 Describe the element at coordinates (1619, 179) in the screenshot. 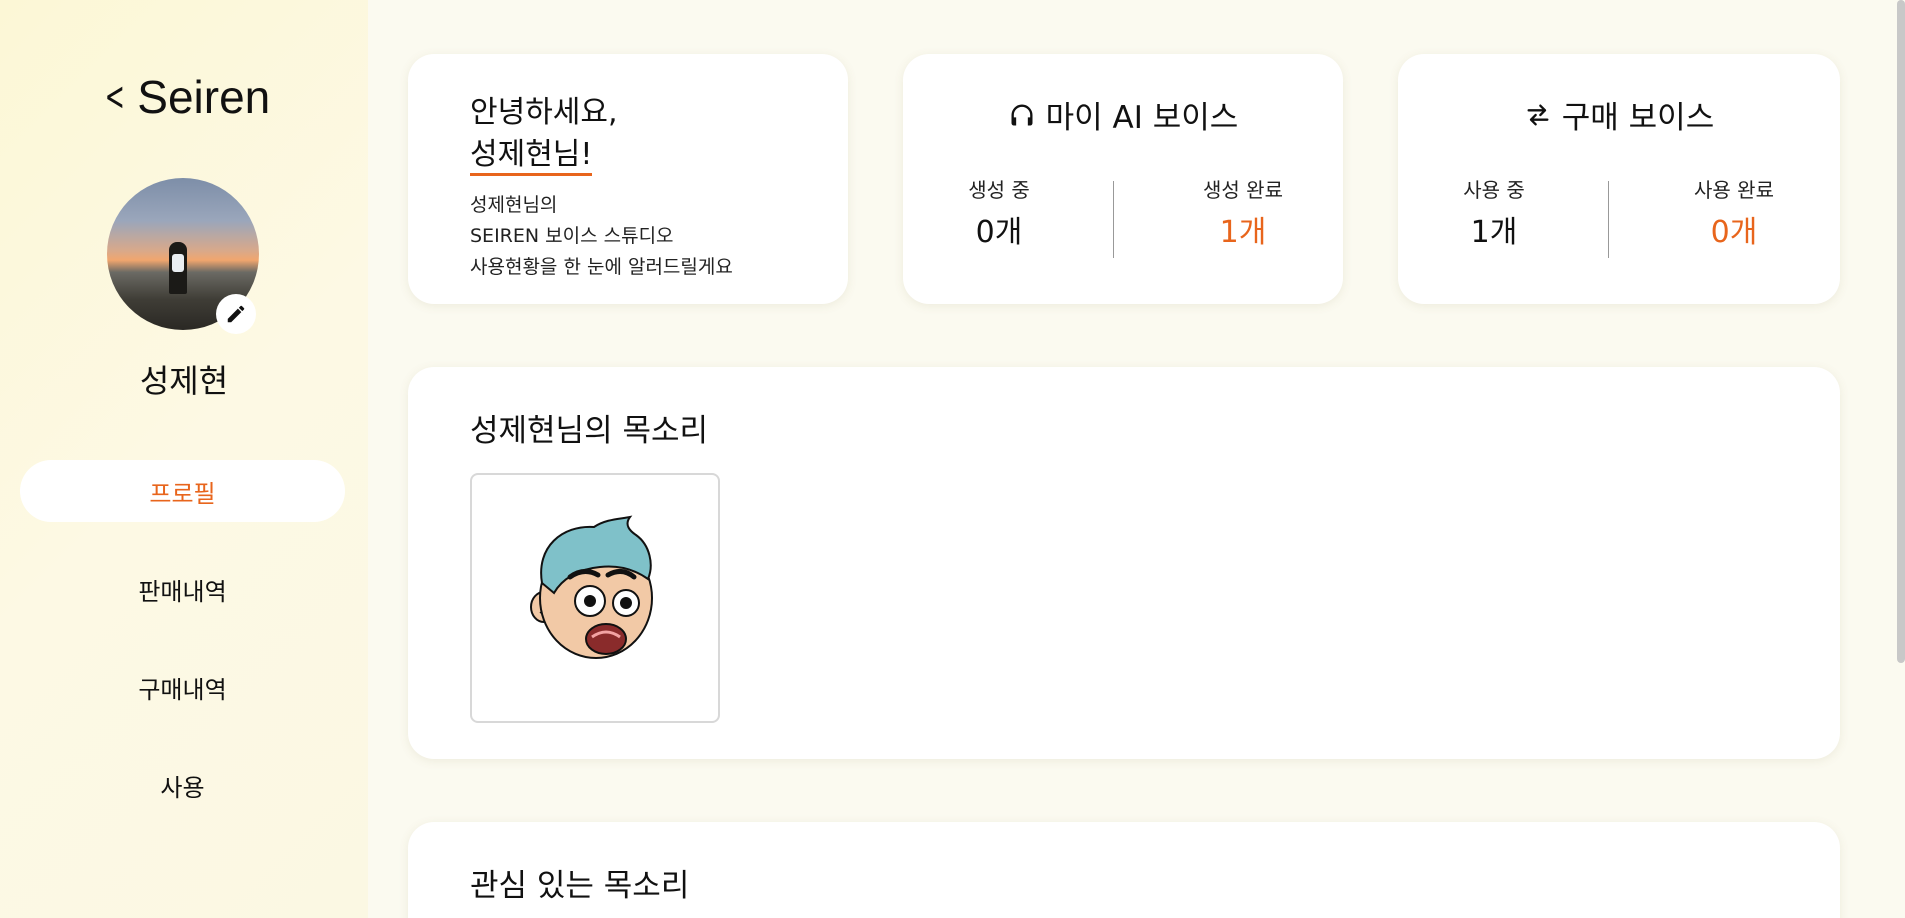

I see `purchased-voice-card: 구매 보이스 사용 중 1개 사용 완료 0개` at that location.